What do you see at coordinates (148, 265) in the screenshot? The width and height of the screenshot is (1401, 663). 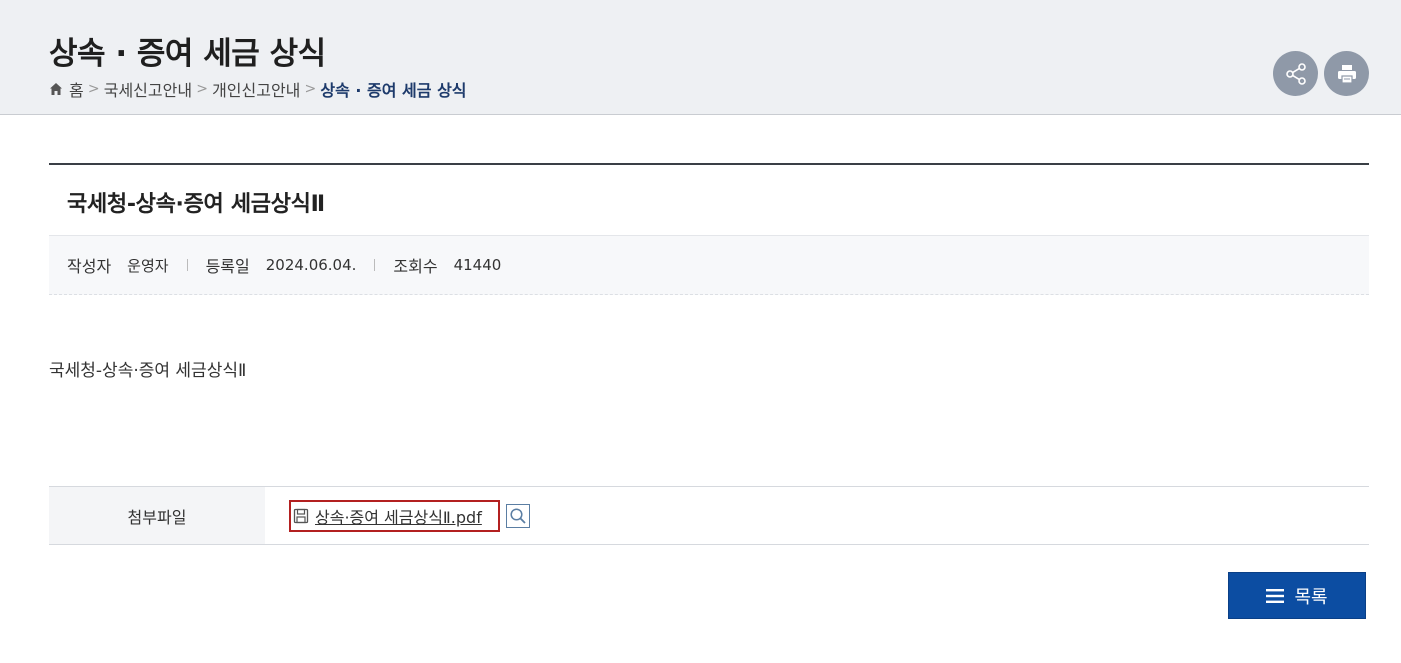 I see `author-value: 운영자` at bounding box center [148, 265].